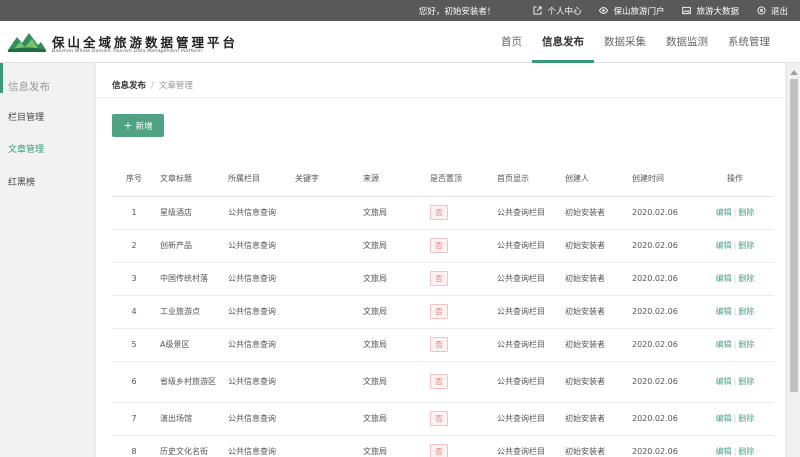  Describe the element at coordinates (687, 42) in the screenshot. I see `nav-data-monitoring: 数据监测` at that location.